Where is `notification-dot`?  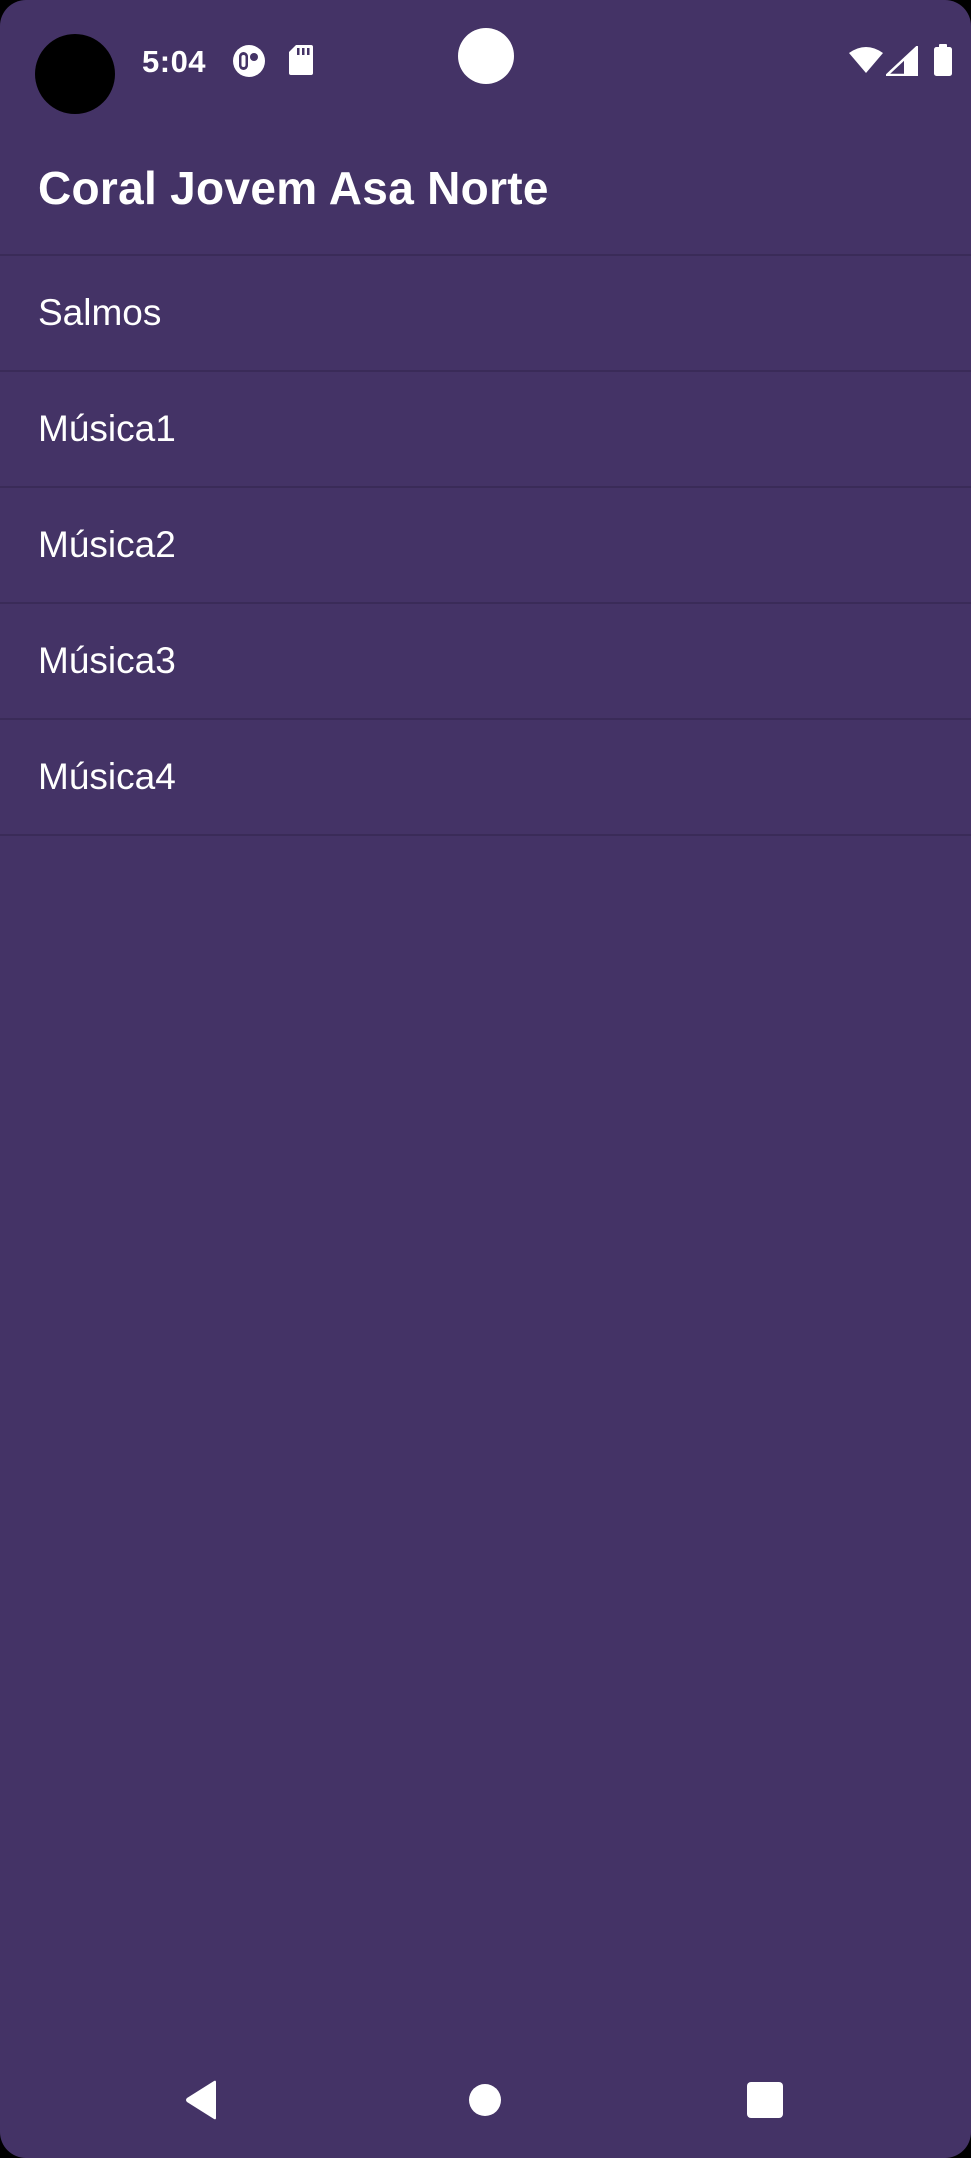 notification-dot is located at coordinates (486, 56).